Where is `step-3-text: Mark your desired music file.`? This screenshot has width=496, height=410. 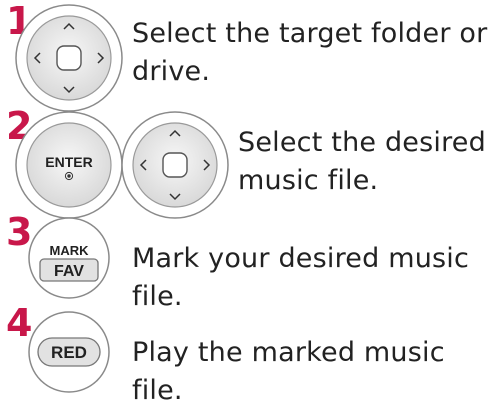
step-3-text: Mark your desired music file. is located at coordinates (301, 277).